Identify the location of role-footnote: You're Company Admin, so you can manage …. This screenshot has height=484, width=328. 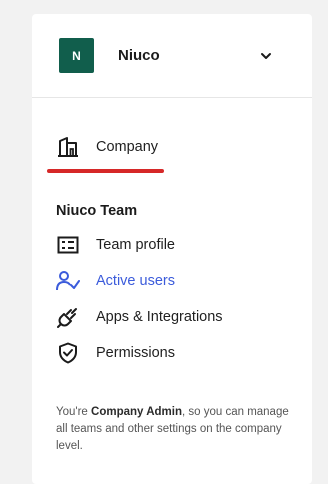
(176, 429).